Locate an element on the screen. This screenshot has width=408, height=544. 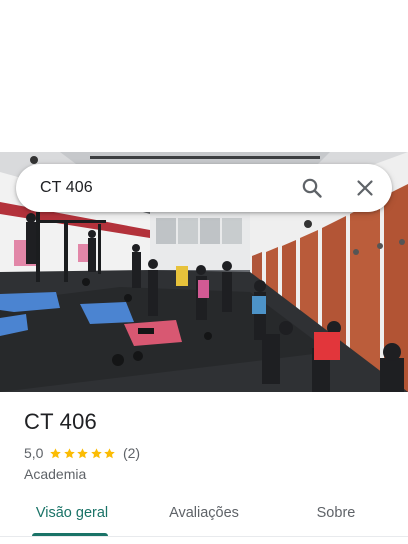
tab-about: Sobre is located at coordinates (336, 516).